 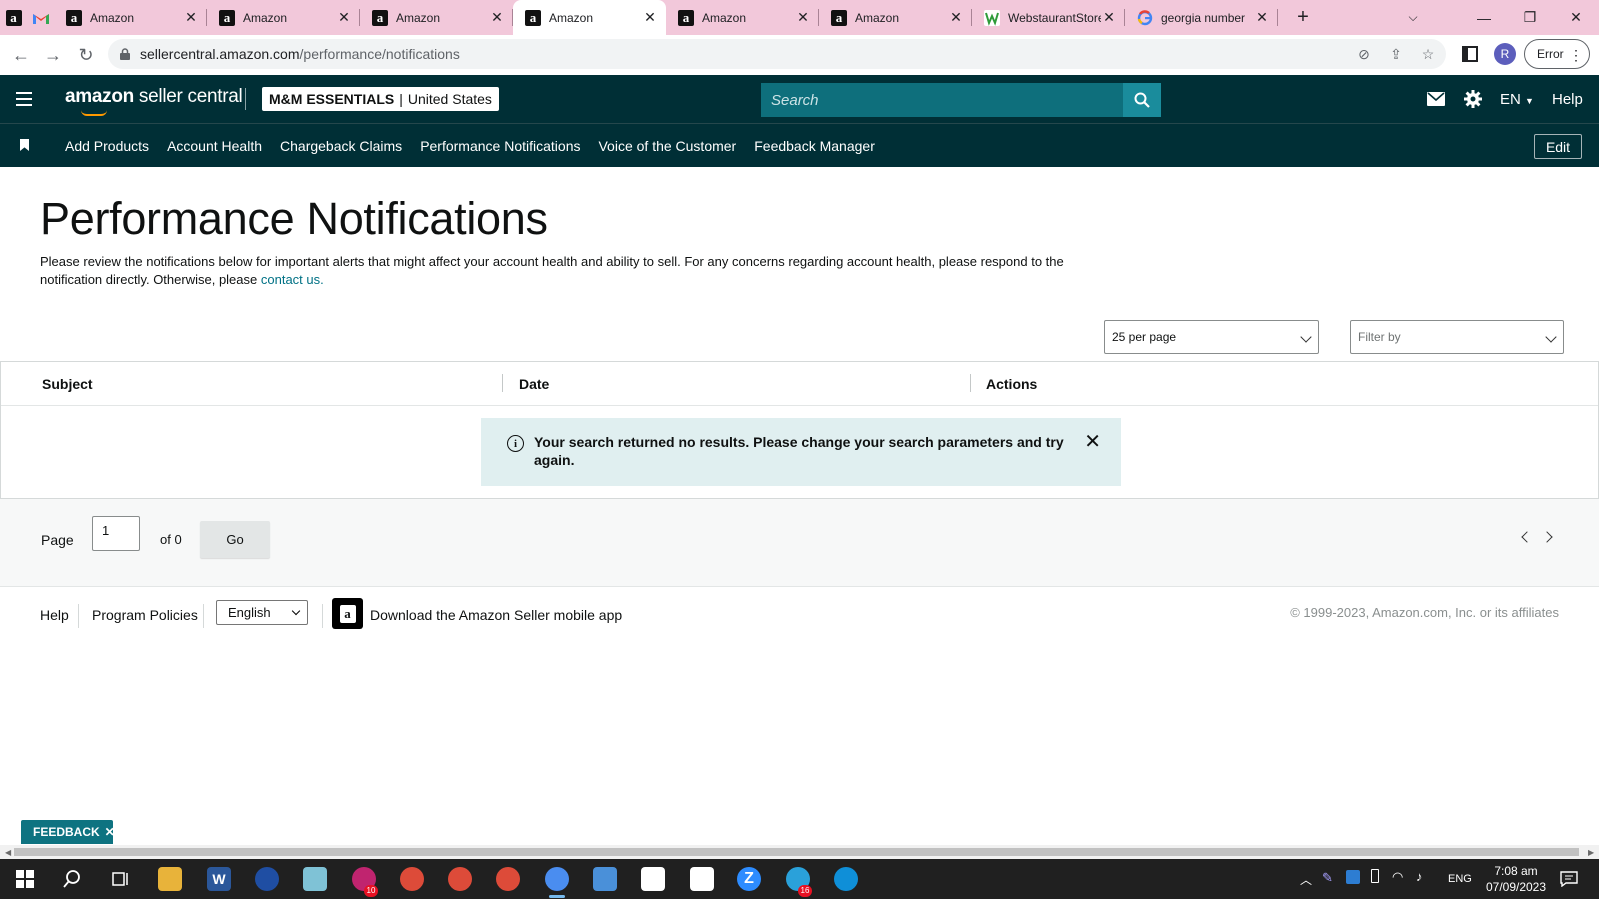 I want to click on url-host: sellercentral.amazon.com, so click(x=220, y=54).